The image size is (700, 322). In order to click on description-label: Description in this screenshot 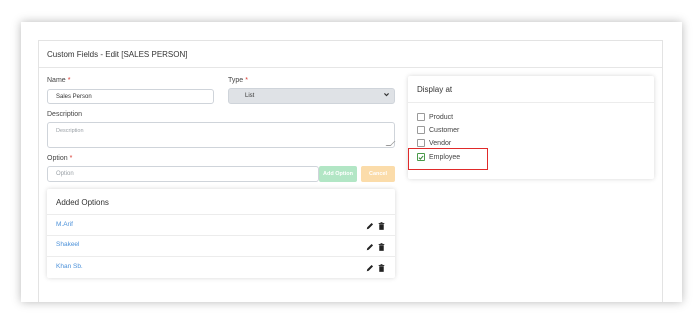, I will do `click(65, 114)`.